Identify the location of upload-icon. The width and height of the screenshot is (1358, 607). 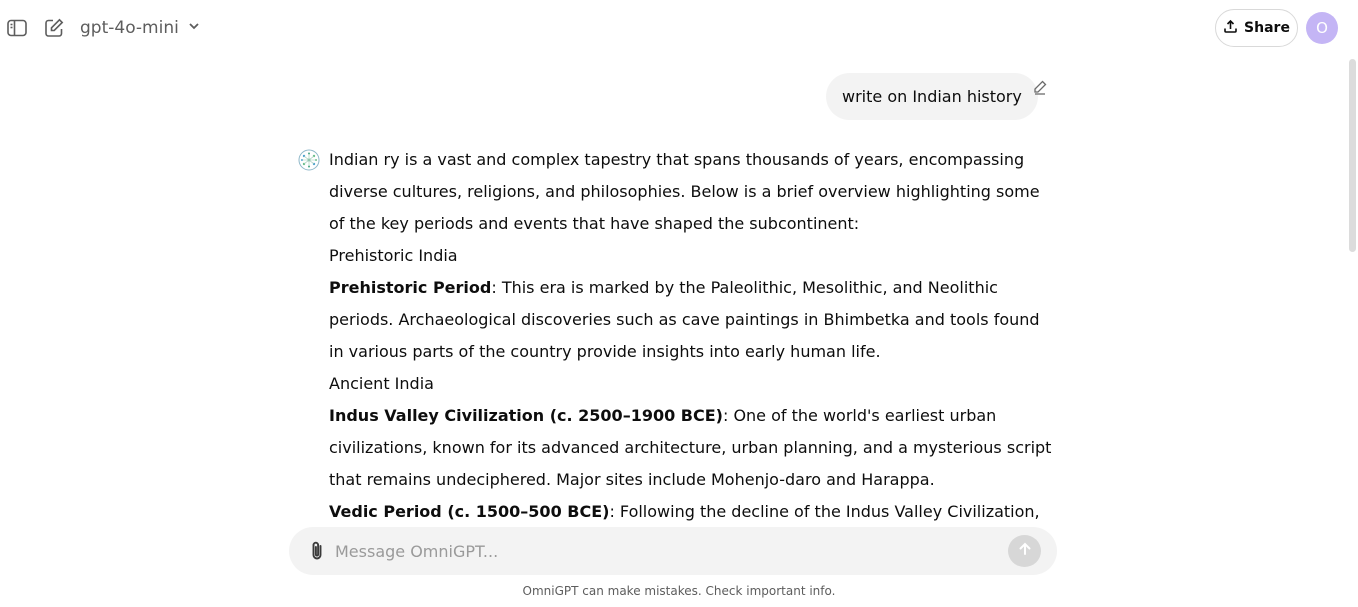
(1230, 28).